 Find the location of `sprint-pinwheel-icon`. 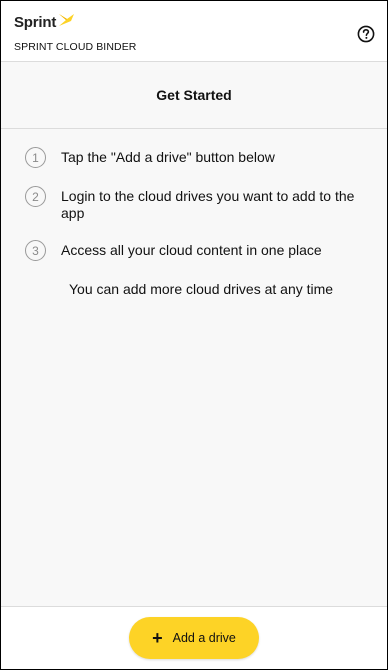

sprint-pinwheel-icon is located at coordinates (67, 20).